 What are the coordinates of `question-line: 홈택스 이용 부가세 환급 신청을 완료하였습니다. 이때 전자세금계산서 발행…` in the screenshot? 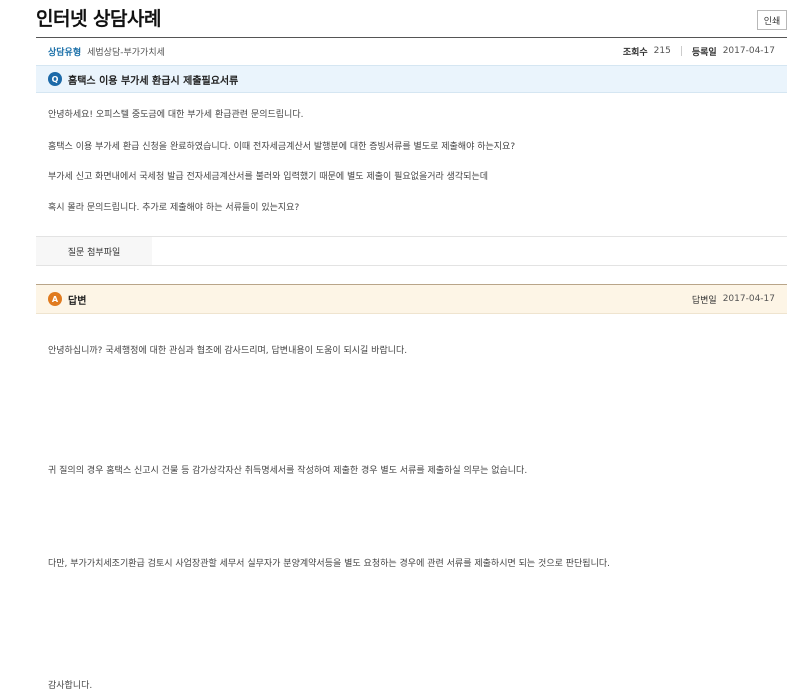 It's located at (282, 147).